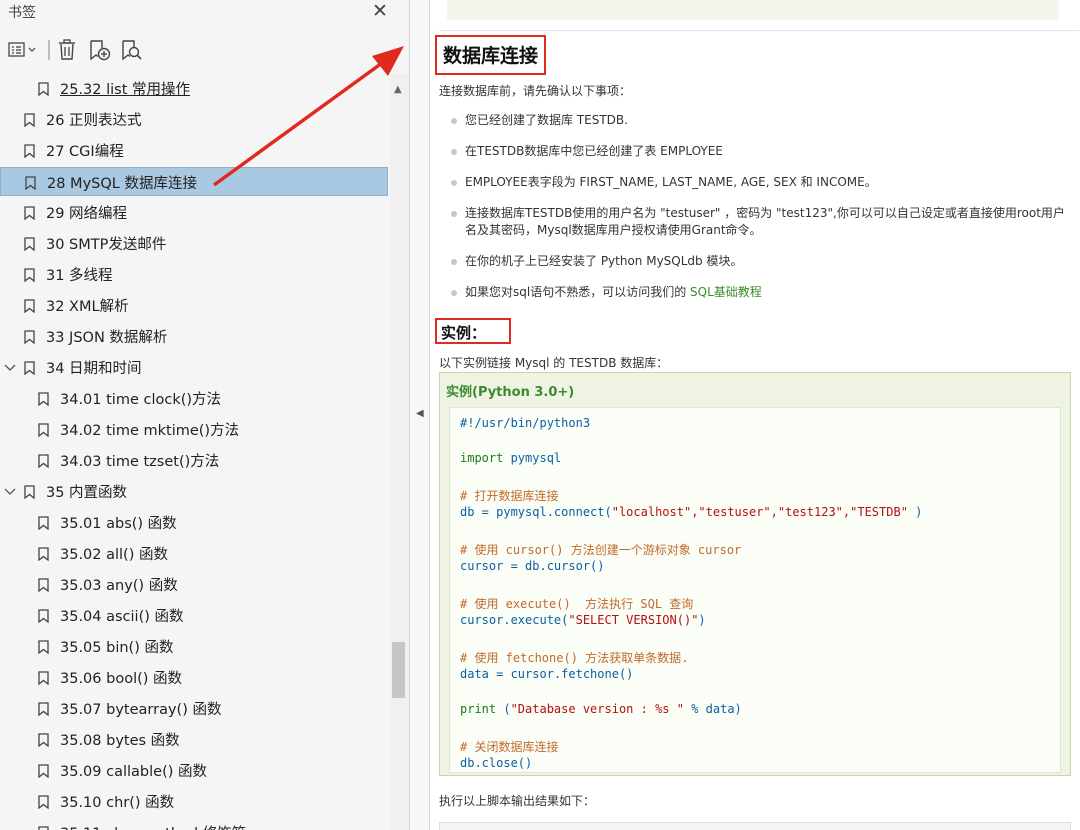 The height and width of the screenshot is (830, 1080). Describe the element at coordinates (194, 553) in the screenshot. I see `bookmark-item: 35.02 all() 函数` at that location.